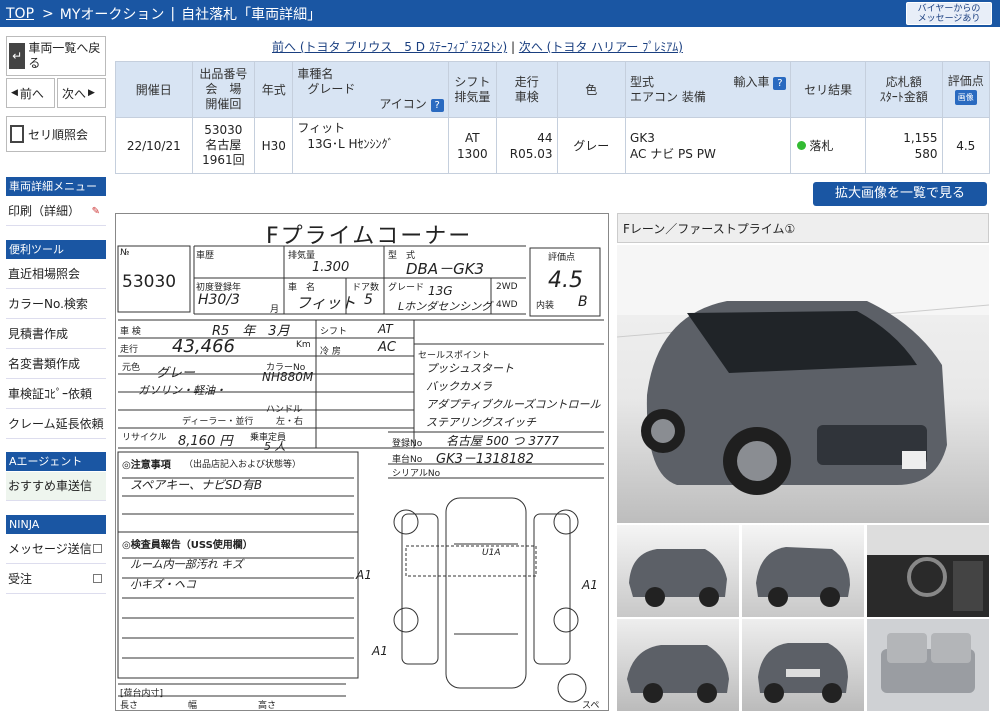  I want to click on sheet-cc: 1.300, so click(331, 267).